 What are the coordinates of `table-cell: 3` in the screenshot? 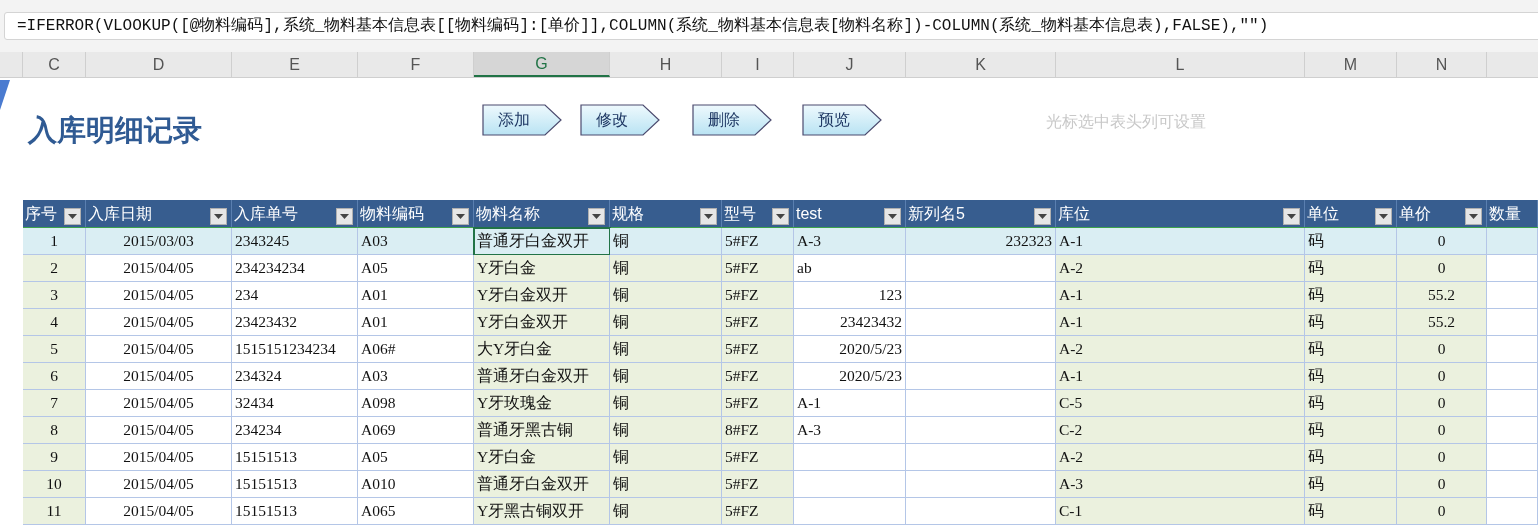 It's located at (54, 295).